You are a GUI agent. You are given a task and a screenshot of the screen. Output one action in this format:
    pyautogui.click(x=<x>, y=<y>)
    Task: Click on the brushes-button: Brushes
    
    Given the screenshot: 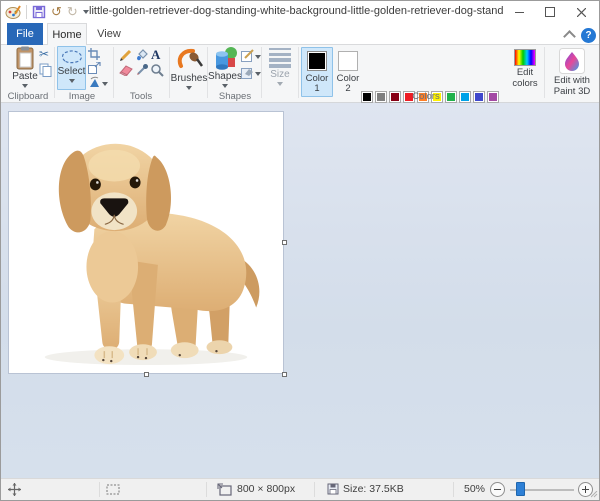 What is the action you would take?
    pyautogui.click(x=189, y=68)
    